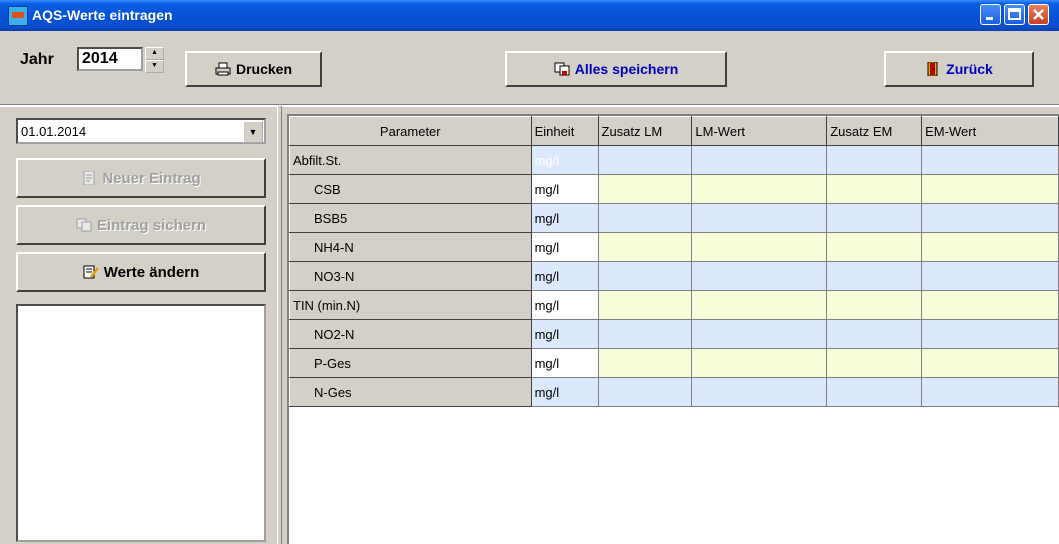  I want to click on close-button, so click(1038, 14).